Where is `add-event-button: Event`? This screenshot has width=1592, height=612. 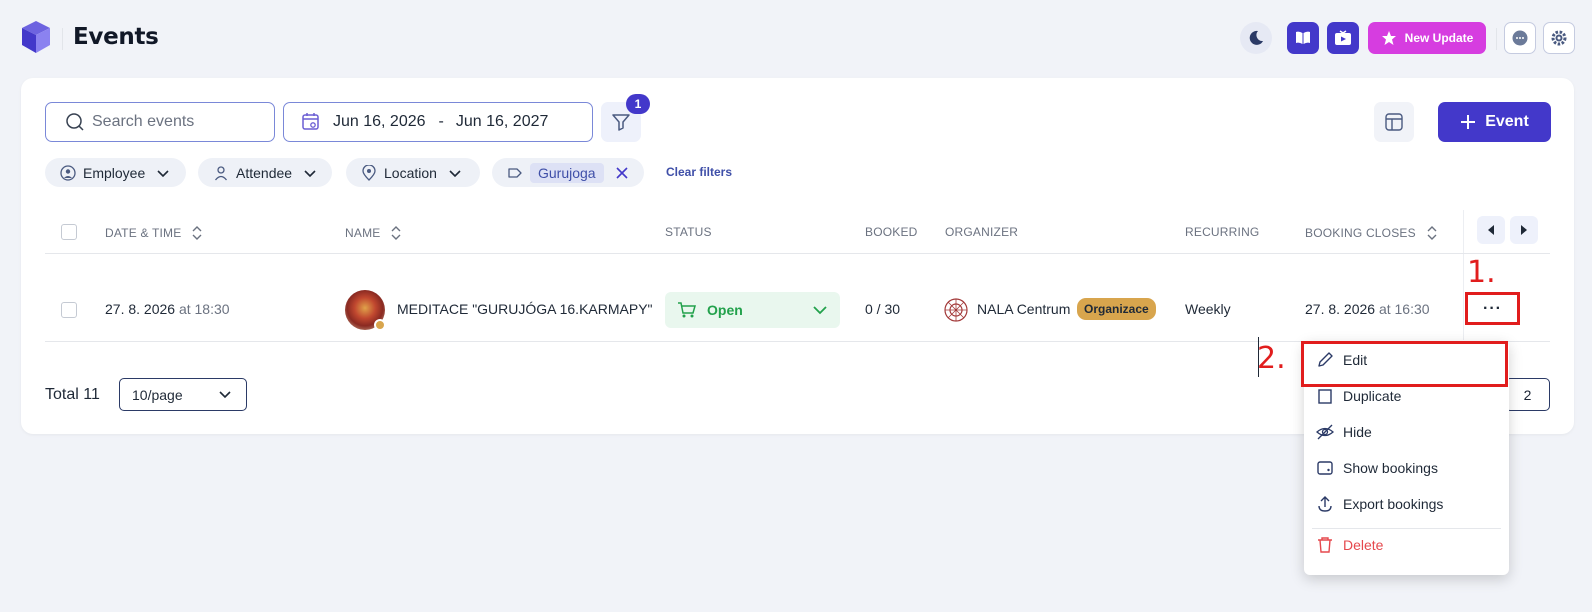 add-event-button: Event is located at coordinates (1494, 122).